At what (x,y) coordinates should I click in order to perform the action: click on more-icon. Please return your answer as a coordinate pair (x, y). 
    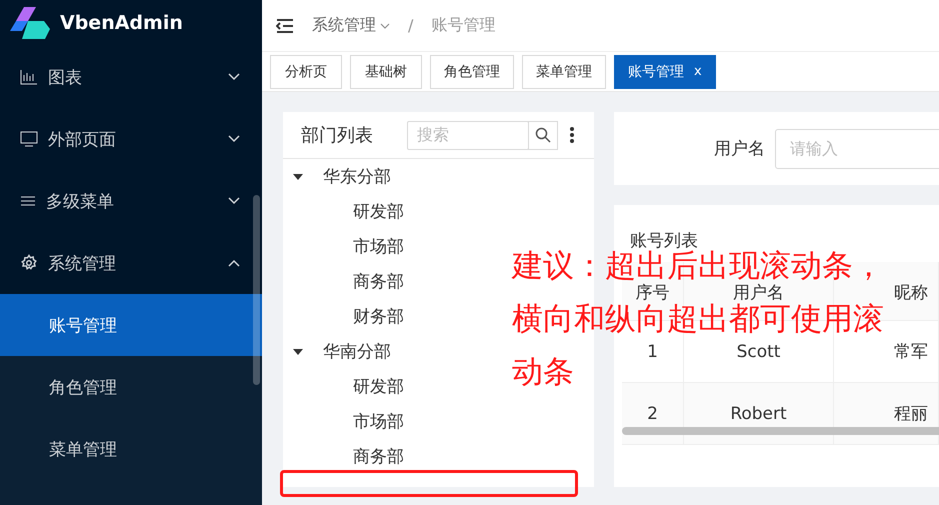
    Looking at the image, I should click on (572, 135).